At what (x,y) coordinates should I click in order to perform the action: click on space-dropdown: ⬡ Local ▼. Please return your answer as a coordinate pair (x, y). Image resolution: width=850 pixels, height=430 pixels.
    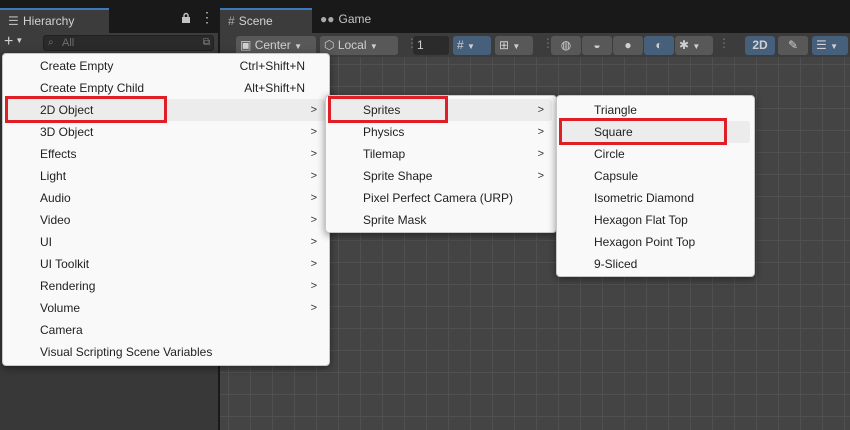
    Looking at the image, I should click on (359, 45).